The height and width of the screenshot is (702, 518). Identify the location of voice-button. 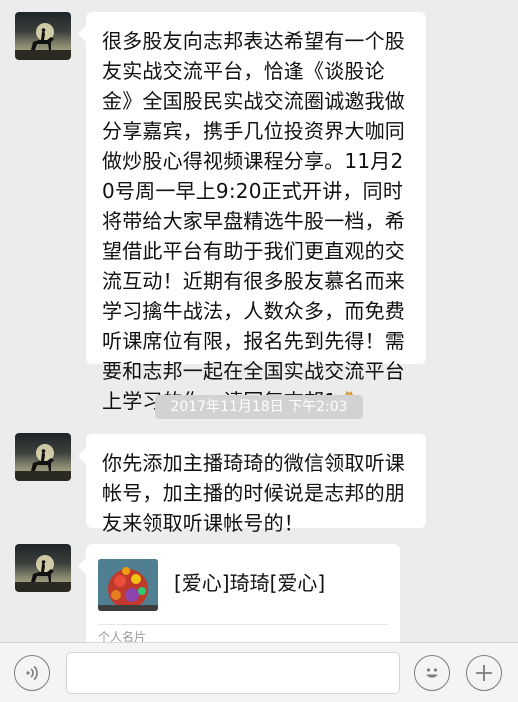
(32, 673).